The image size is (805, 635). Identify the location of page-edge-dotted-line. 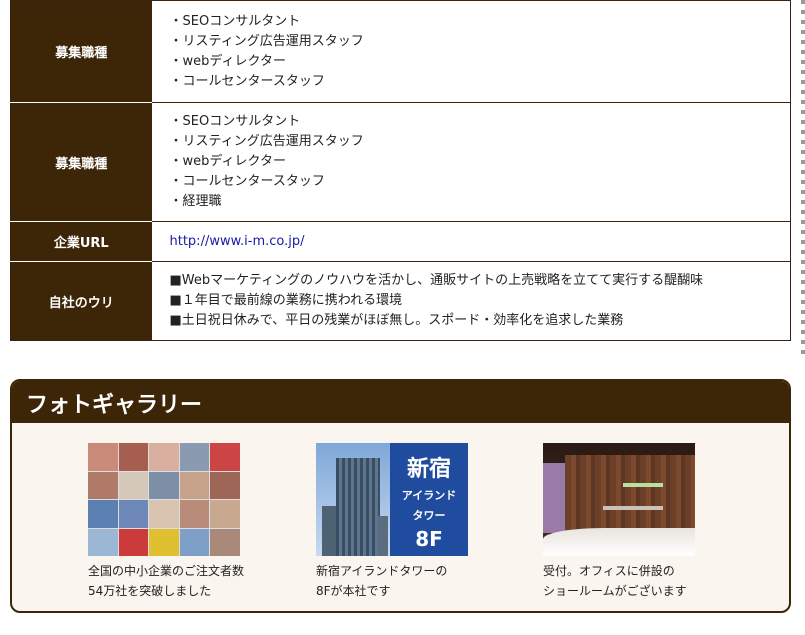
(803, 180).